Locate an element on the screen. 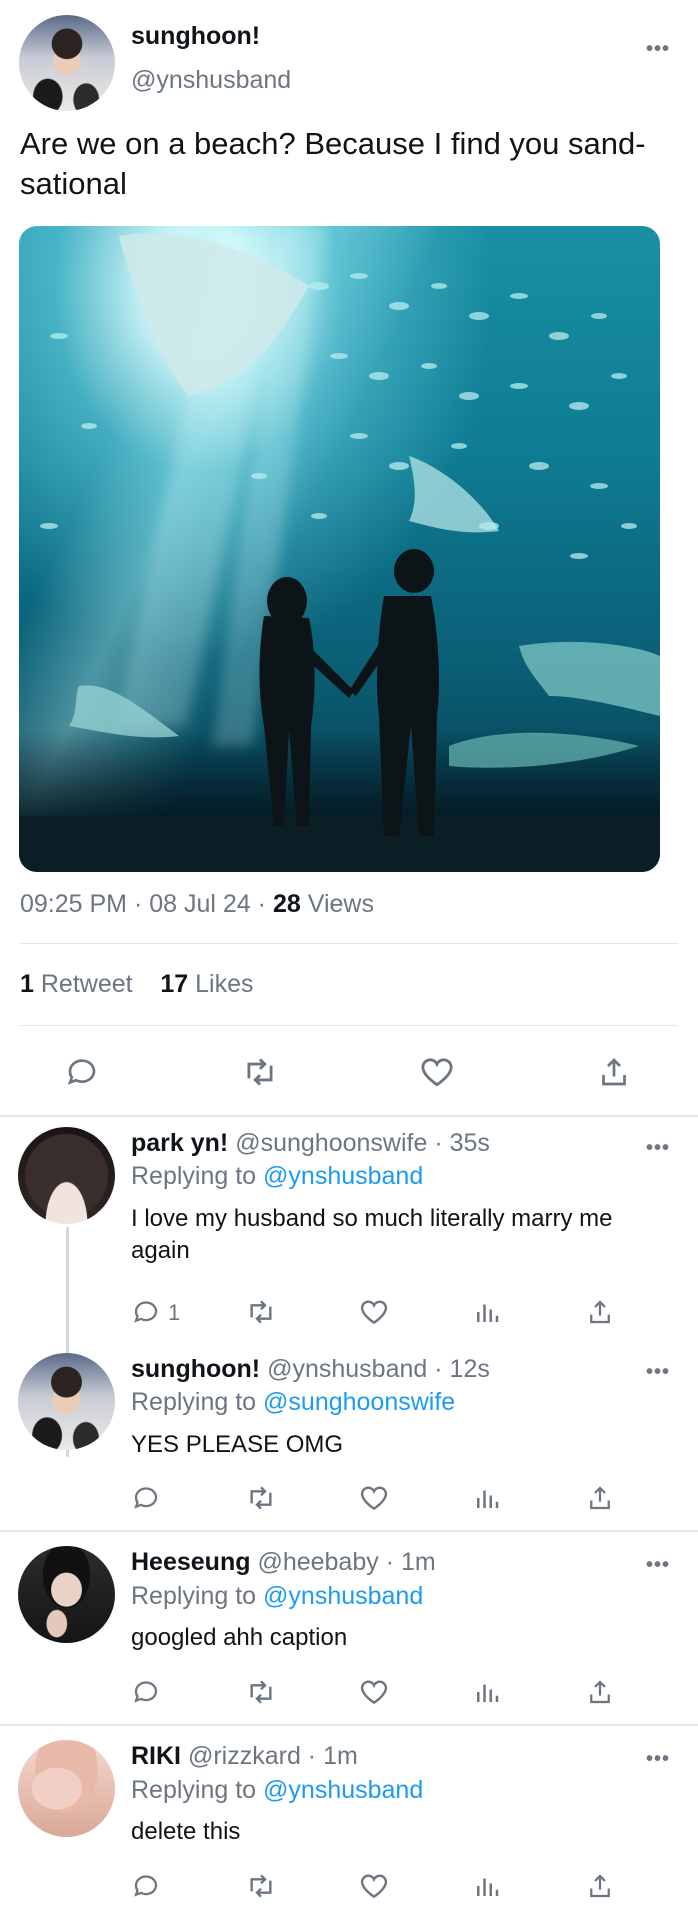 The width and height of the screenshot is (698, 1920). reply-header: Heeseung @heebaby · 1m is located at coordinates (283, 1562).